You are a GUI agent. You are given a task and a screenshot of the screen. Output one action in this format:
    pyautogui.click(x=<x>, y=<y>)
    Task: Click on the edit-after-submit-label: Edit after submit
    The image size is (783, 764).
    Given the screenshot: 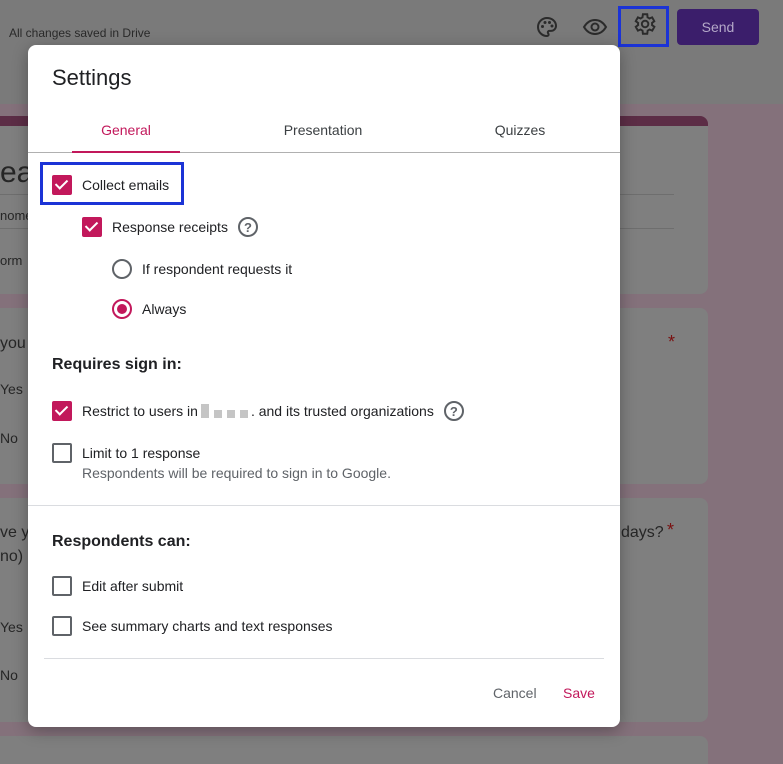 What is the action you would take?
    pyautogui.click(x=133, y=586)
    